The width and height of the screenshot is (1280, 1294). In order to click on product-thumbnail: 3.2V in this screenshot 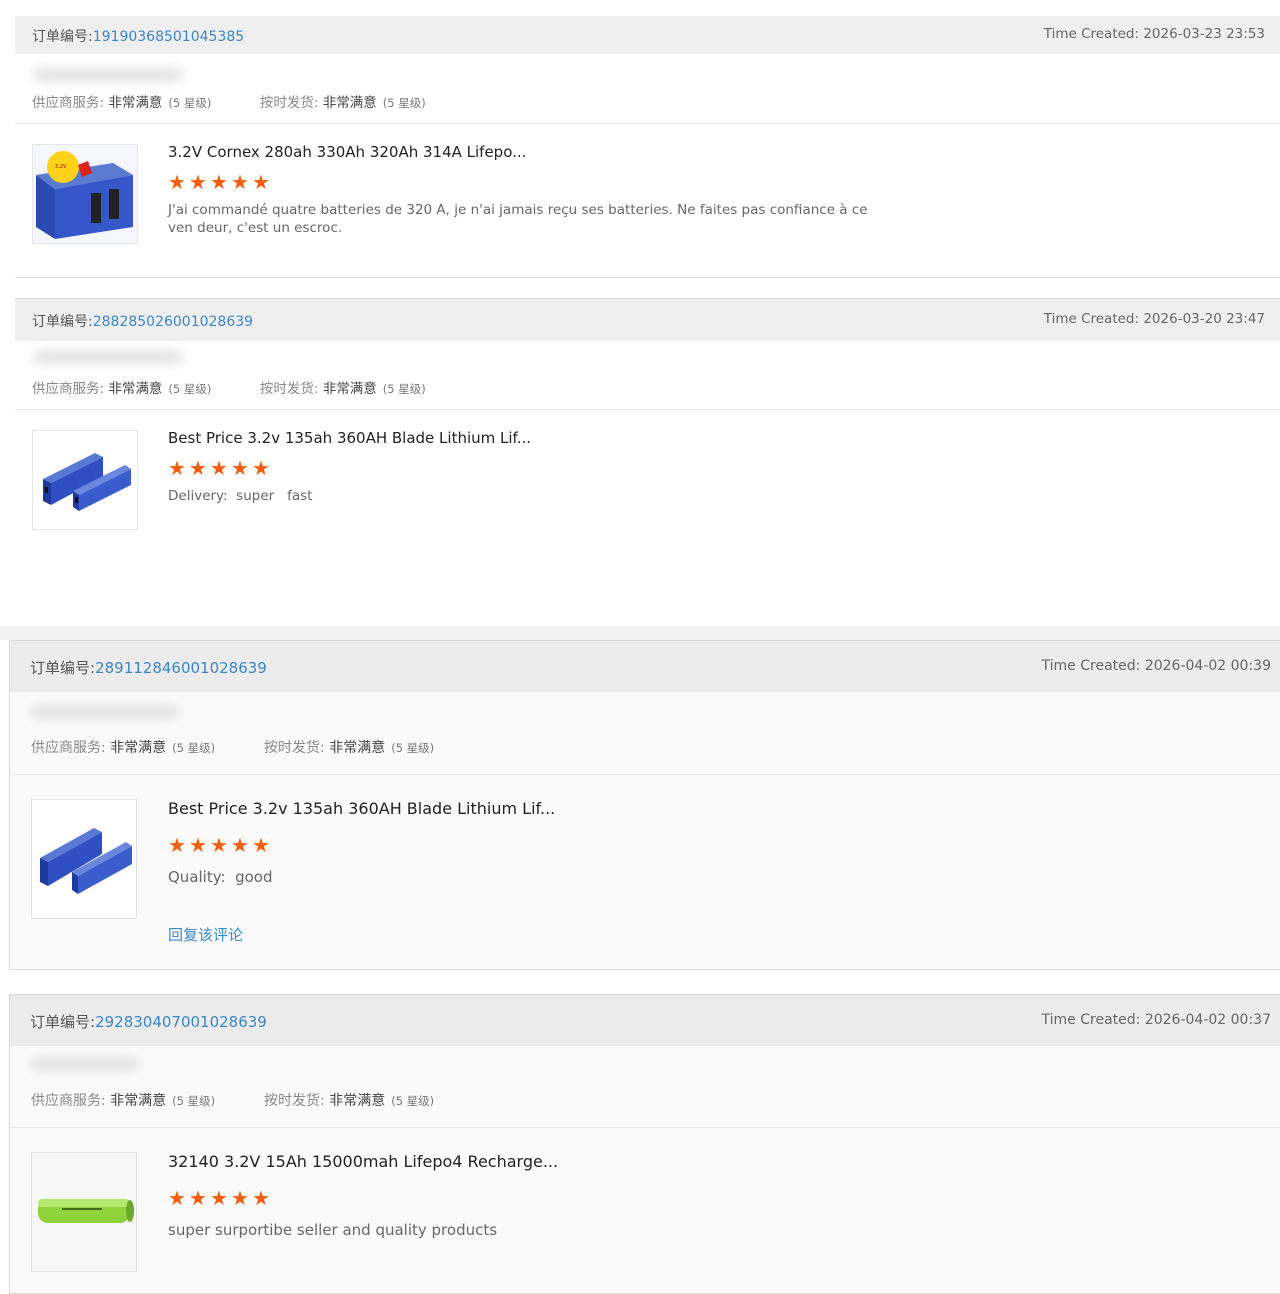, I will do `click(85, 194)`.